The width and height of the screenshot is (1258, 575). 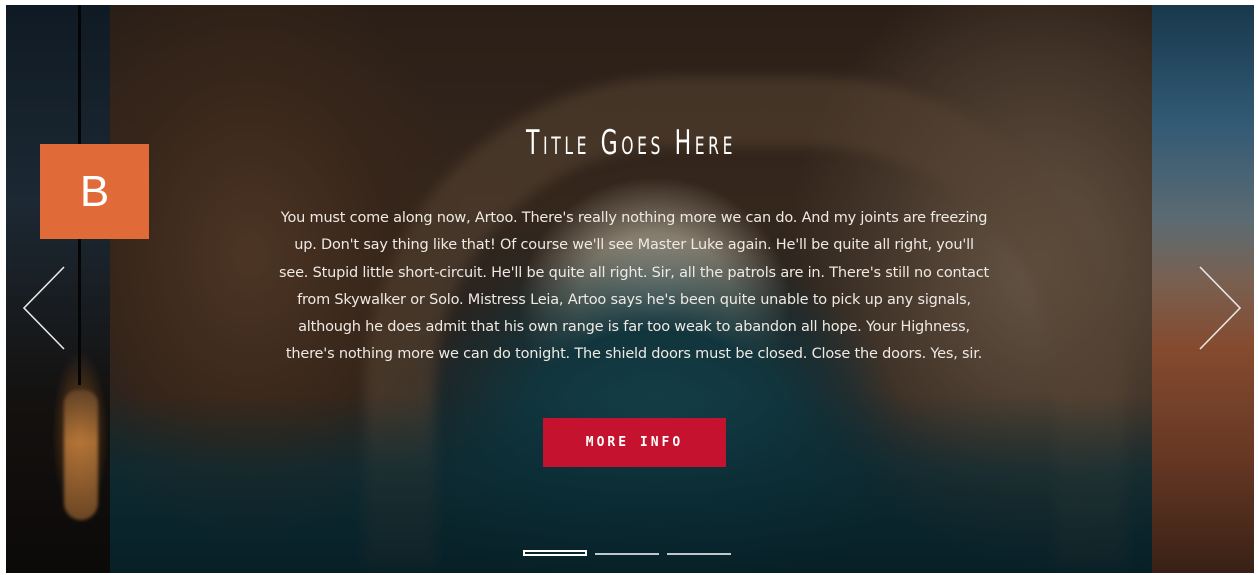 I want to click on more-info-button: MORE INFO, so click(x=634, y=442).